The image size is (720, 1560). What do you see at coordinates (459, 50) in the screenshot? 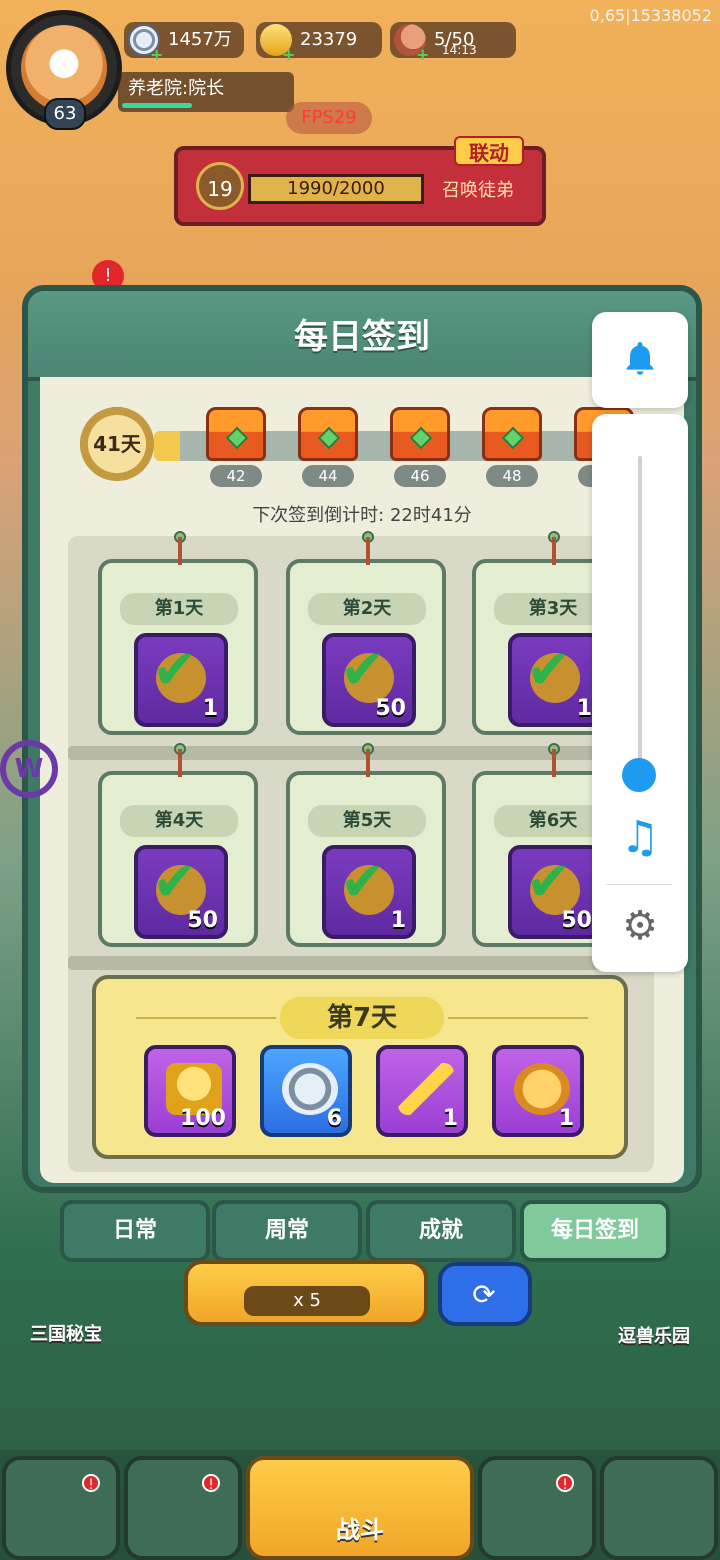
I see `meat-timer: 14:13` at bounding box center [459, 50].